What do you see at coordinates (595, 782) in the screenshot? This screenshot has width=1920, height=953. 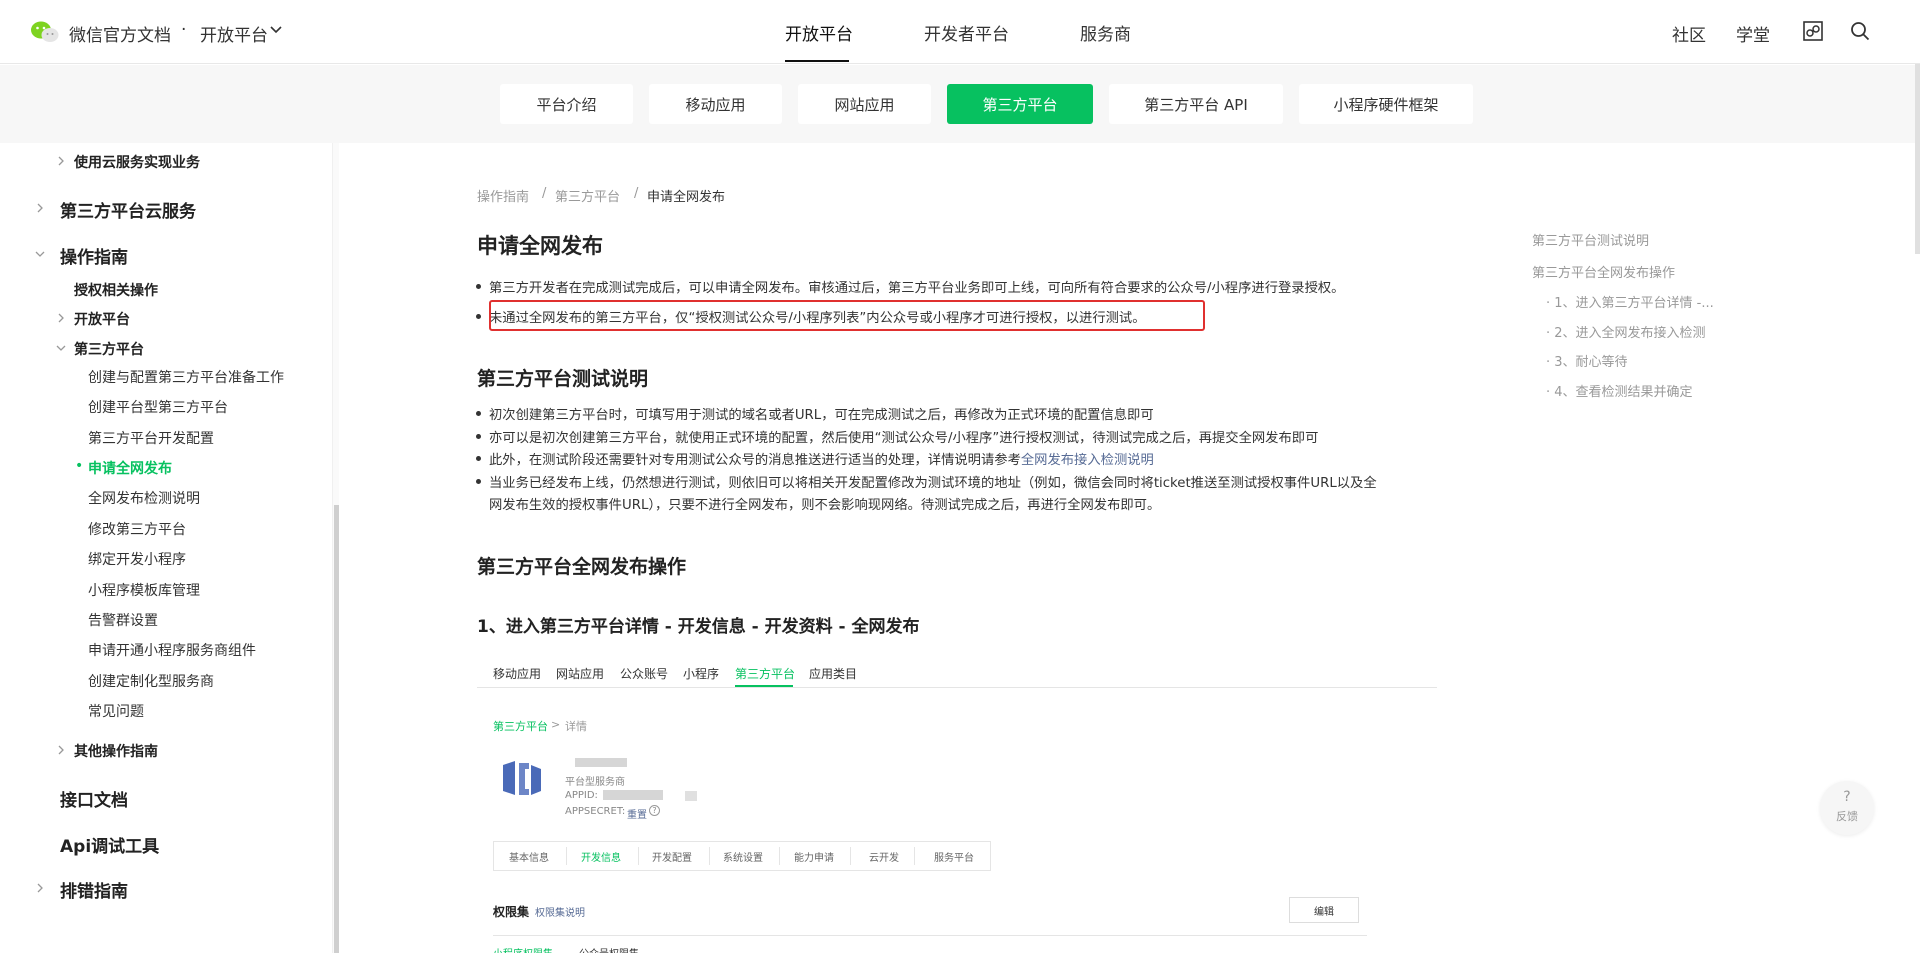 I see `emb-type: 平台型服务商` at bounding box center [595, 782].